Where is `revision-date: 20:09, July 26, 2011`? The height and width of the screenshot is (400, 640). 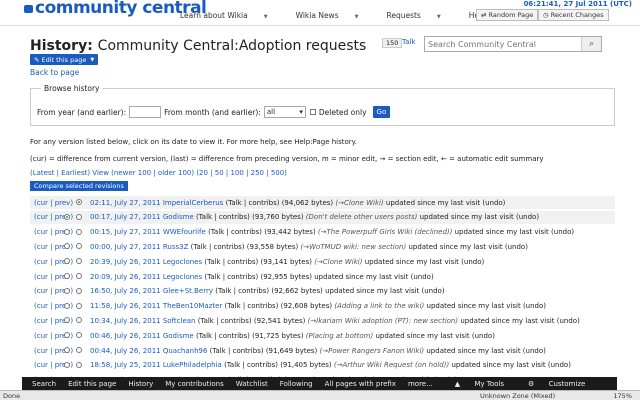
revision-date: 20:09, July 26, 2011 is located at coordinates (125, 277).